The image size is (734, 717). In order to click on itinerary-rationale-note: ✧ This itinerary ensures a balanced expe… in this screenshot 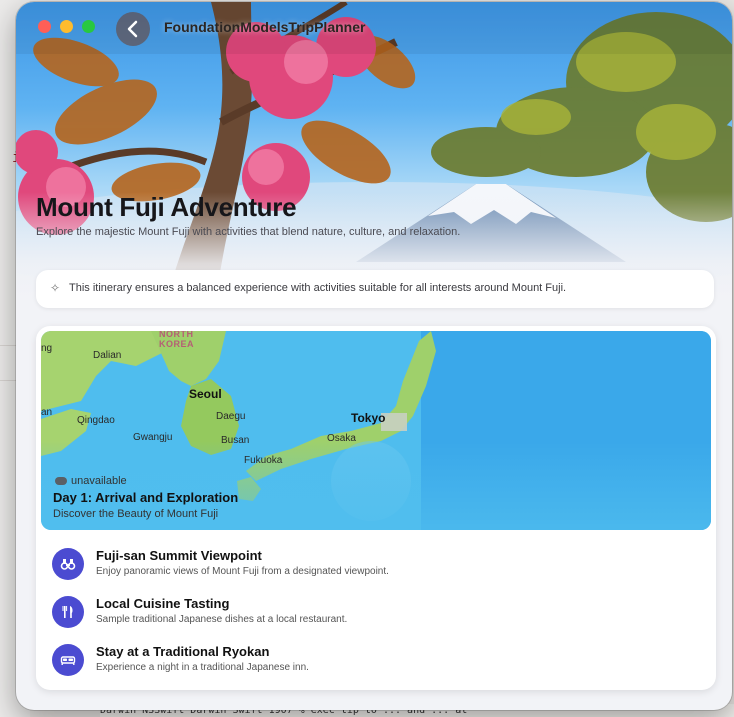, I will do `click(375, 289)`.